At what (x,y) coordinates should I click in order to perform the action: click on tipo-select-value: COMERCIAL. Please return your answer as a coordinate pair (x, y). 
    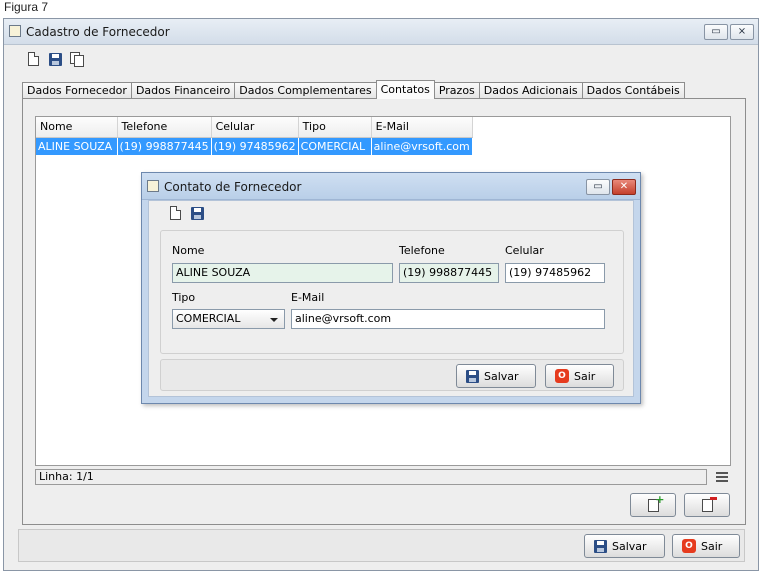
    Looking at the image, I should click on (208, 318).